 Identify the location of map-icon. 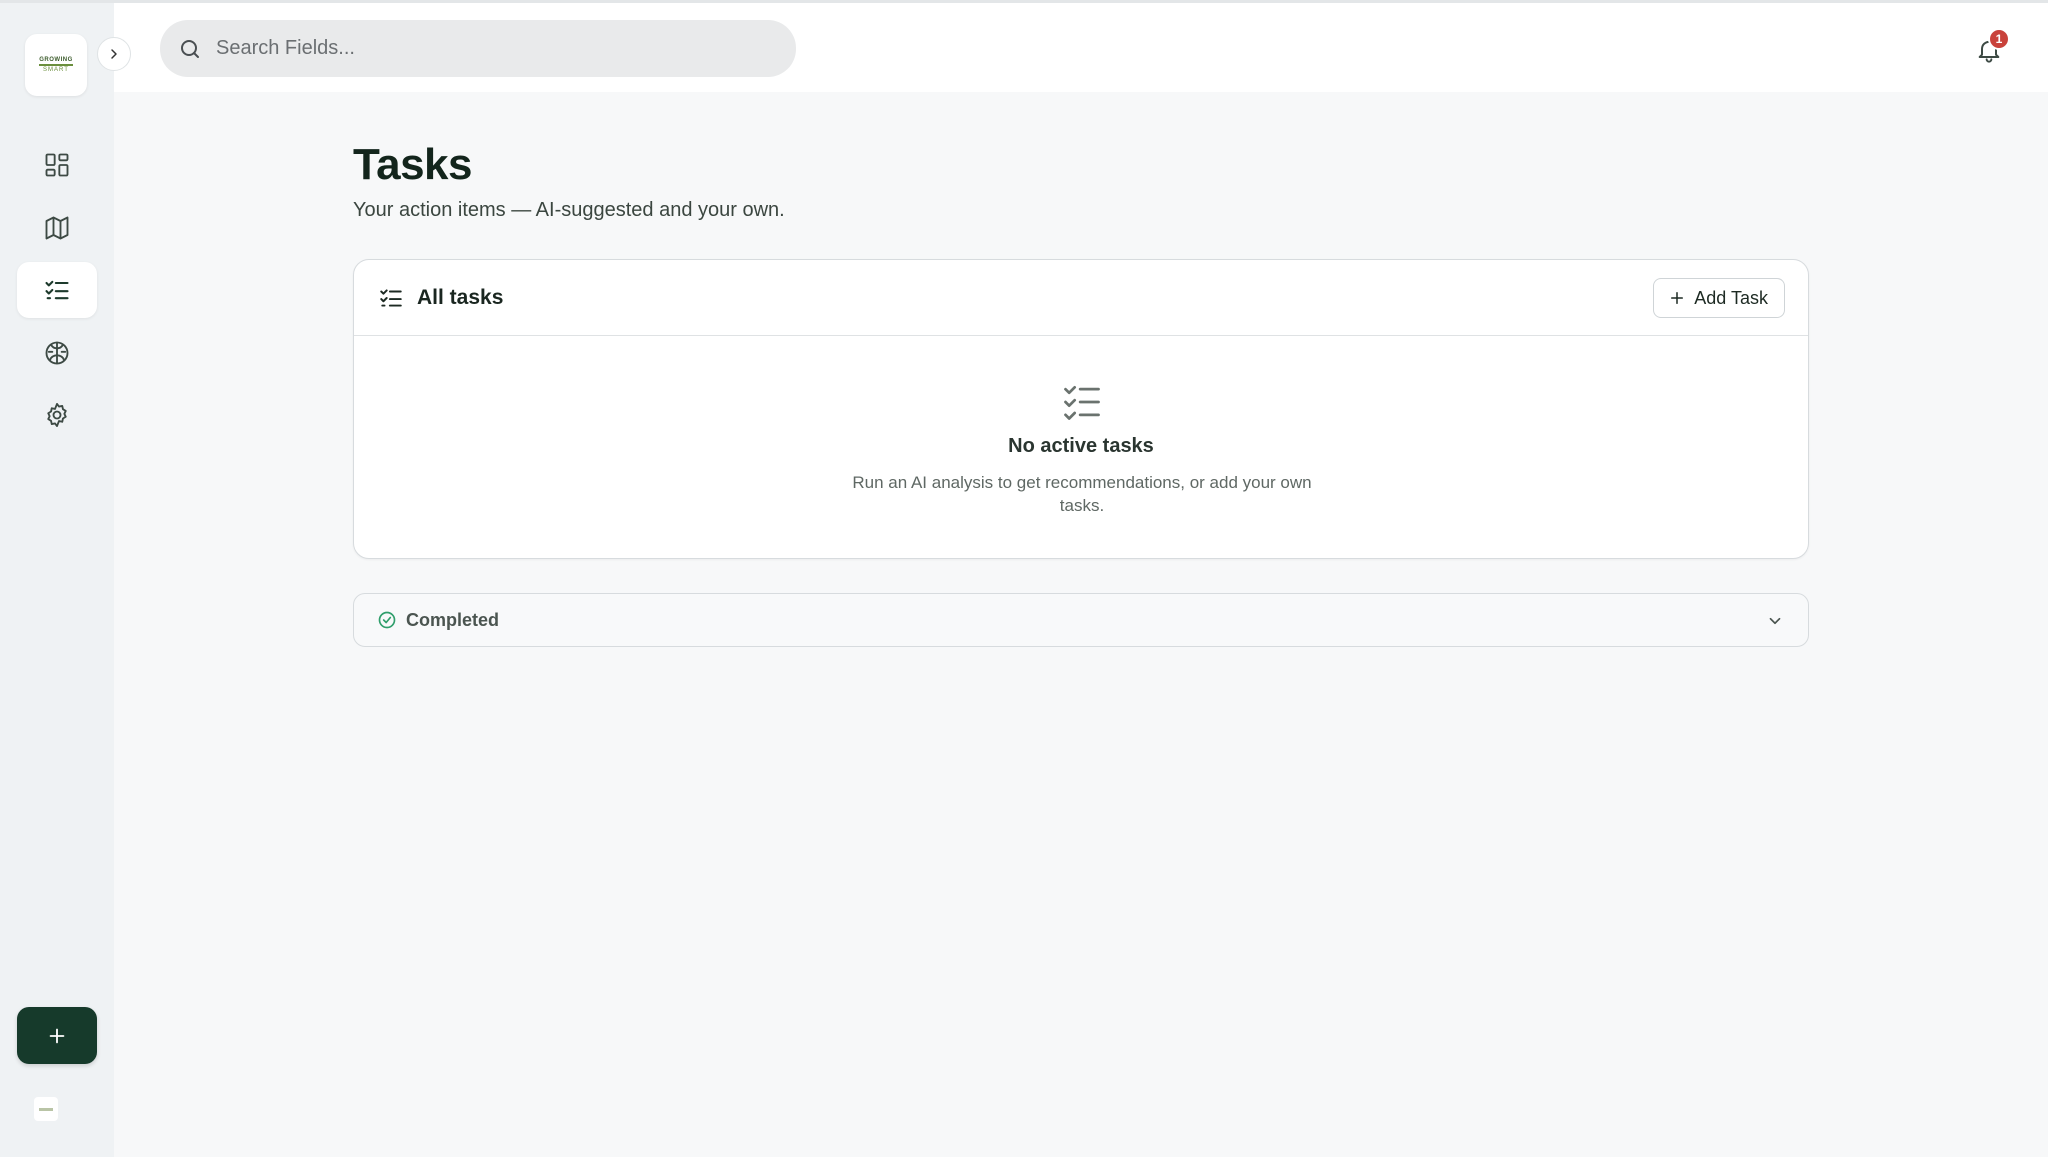
(57, 228).